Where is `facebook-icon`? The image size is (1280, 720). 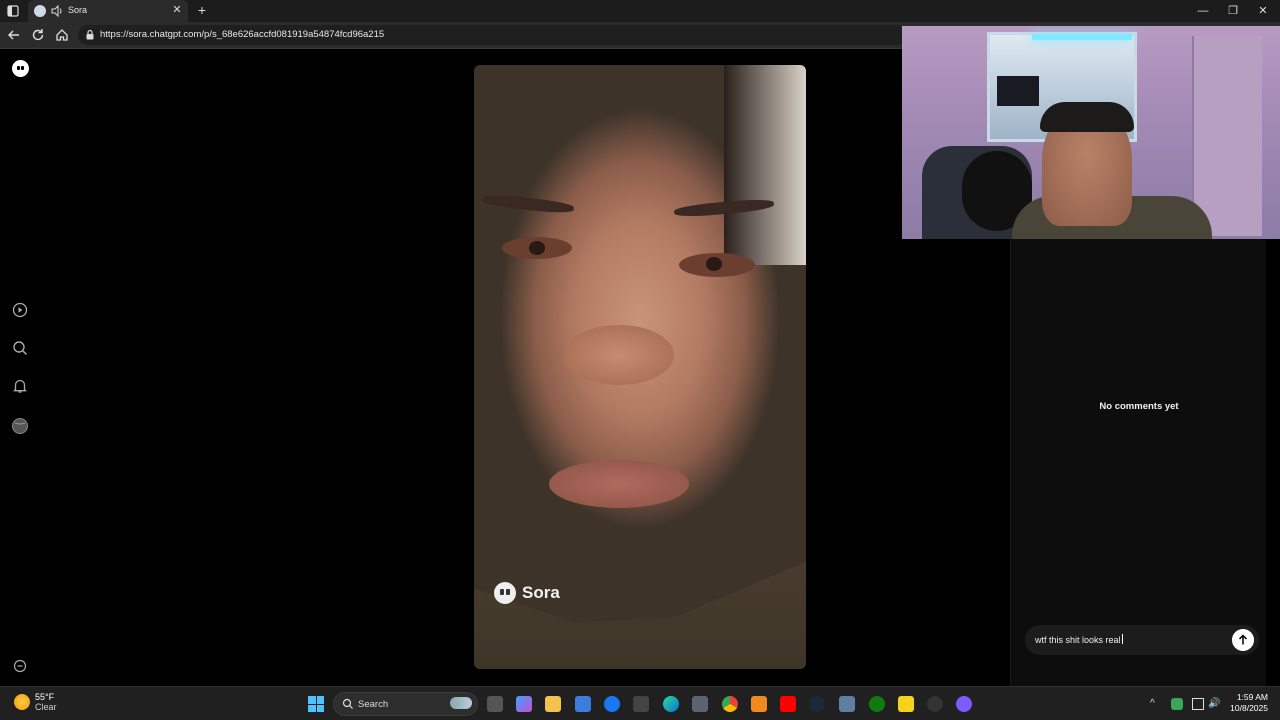
facebook-icon is located at coordinates (612, 704).